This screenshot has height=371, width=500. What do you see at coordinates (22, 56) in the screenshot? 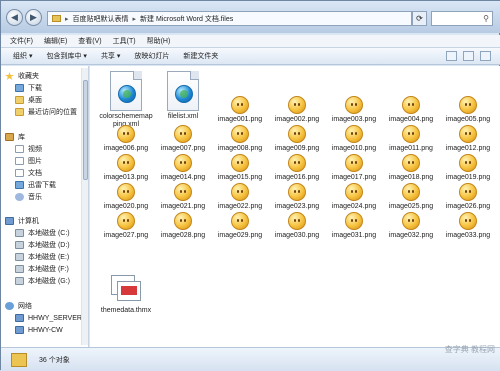
I see `organize-button: 组织 ▾` at bounding box center [22, 56].